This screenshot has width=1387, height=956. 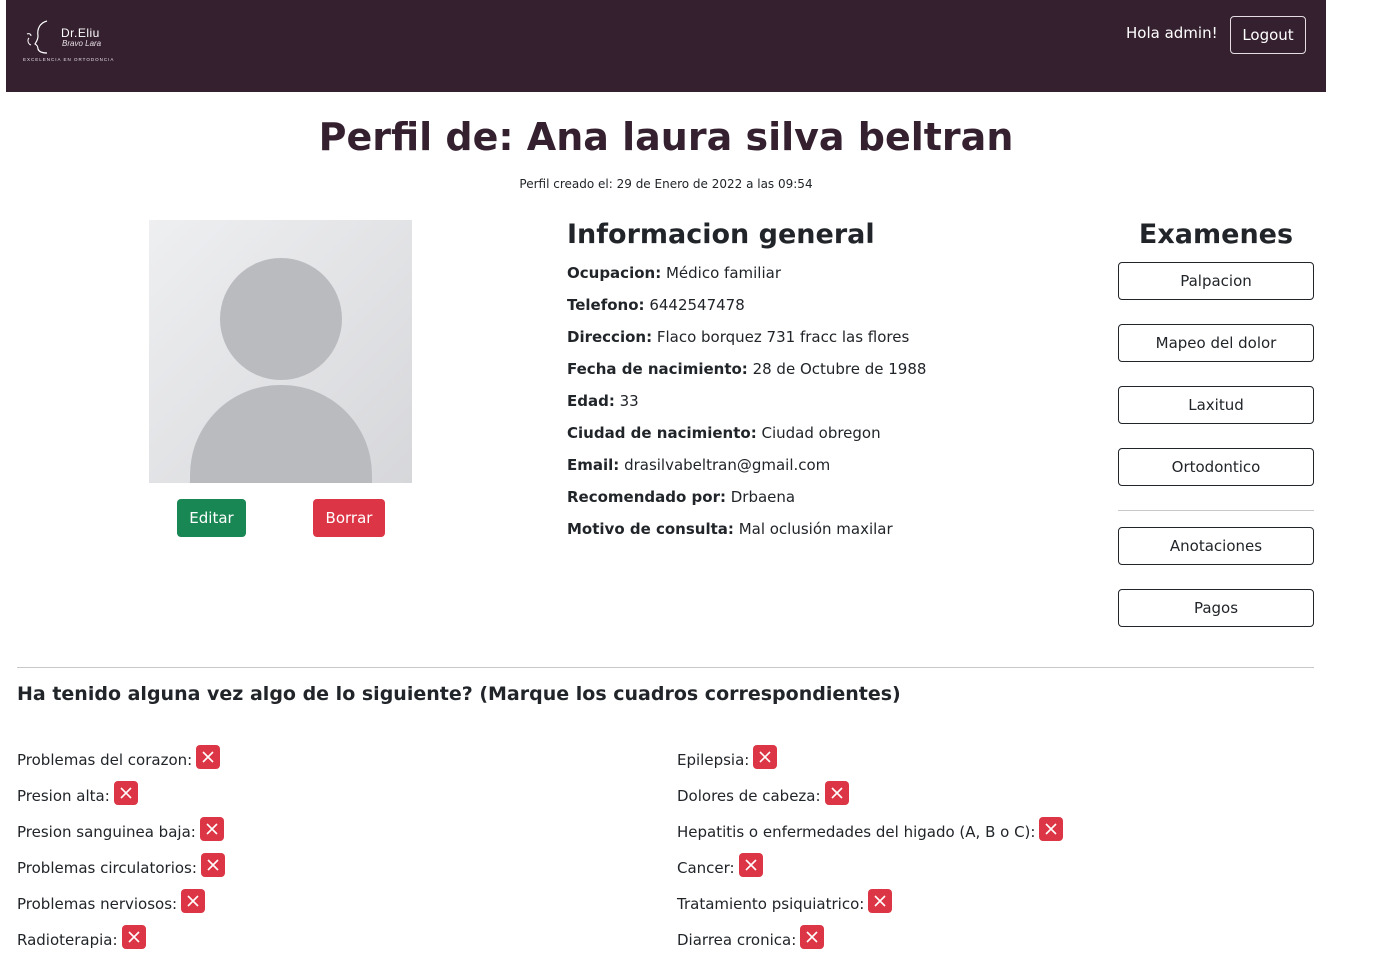 I want to click on info-row-birth-city: Ciudad de nacimiento: Ciudad obregon, so click(x=746, y=440).